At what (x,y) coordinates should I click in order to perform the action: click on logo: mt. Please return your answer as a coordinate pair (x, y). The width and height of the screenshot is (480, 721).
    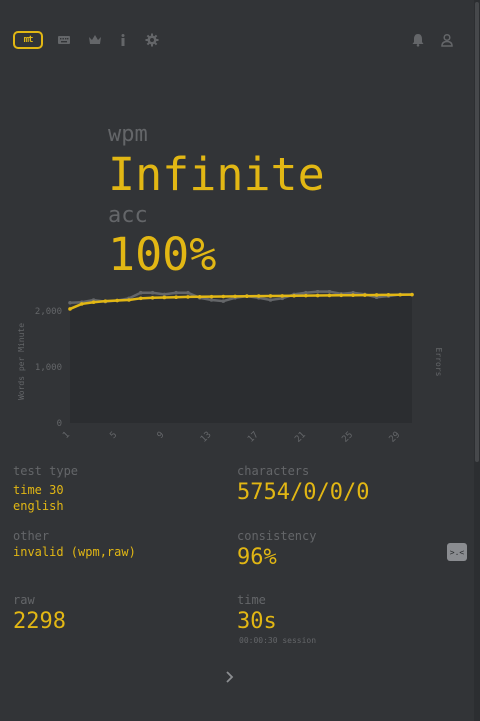
    Looking at the image, I should click on (28, 40).